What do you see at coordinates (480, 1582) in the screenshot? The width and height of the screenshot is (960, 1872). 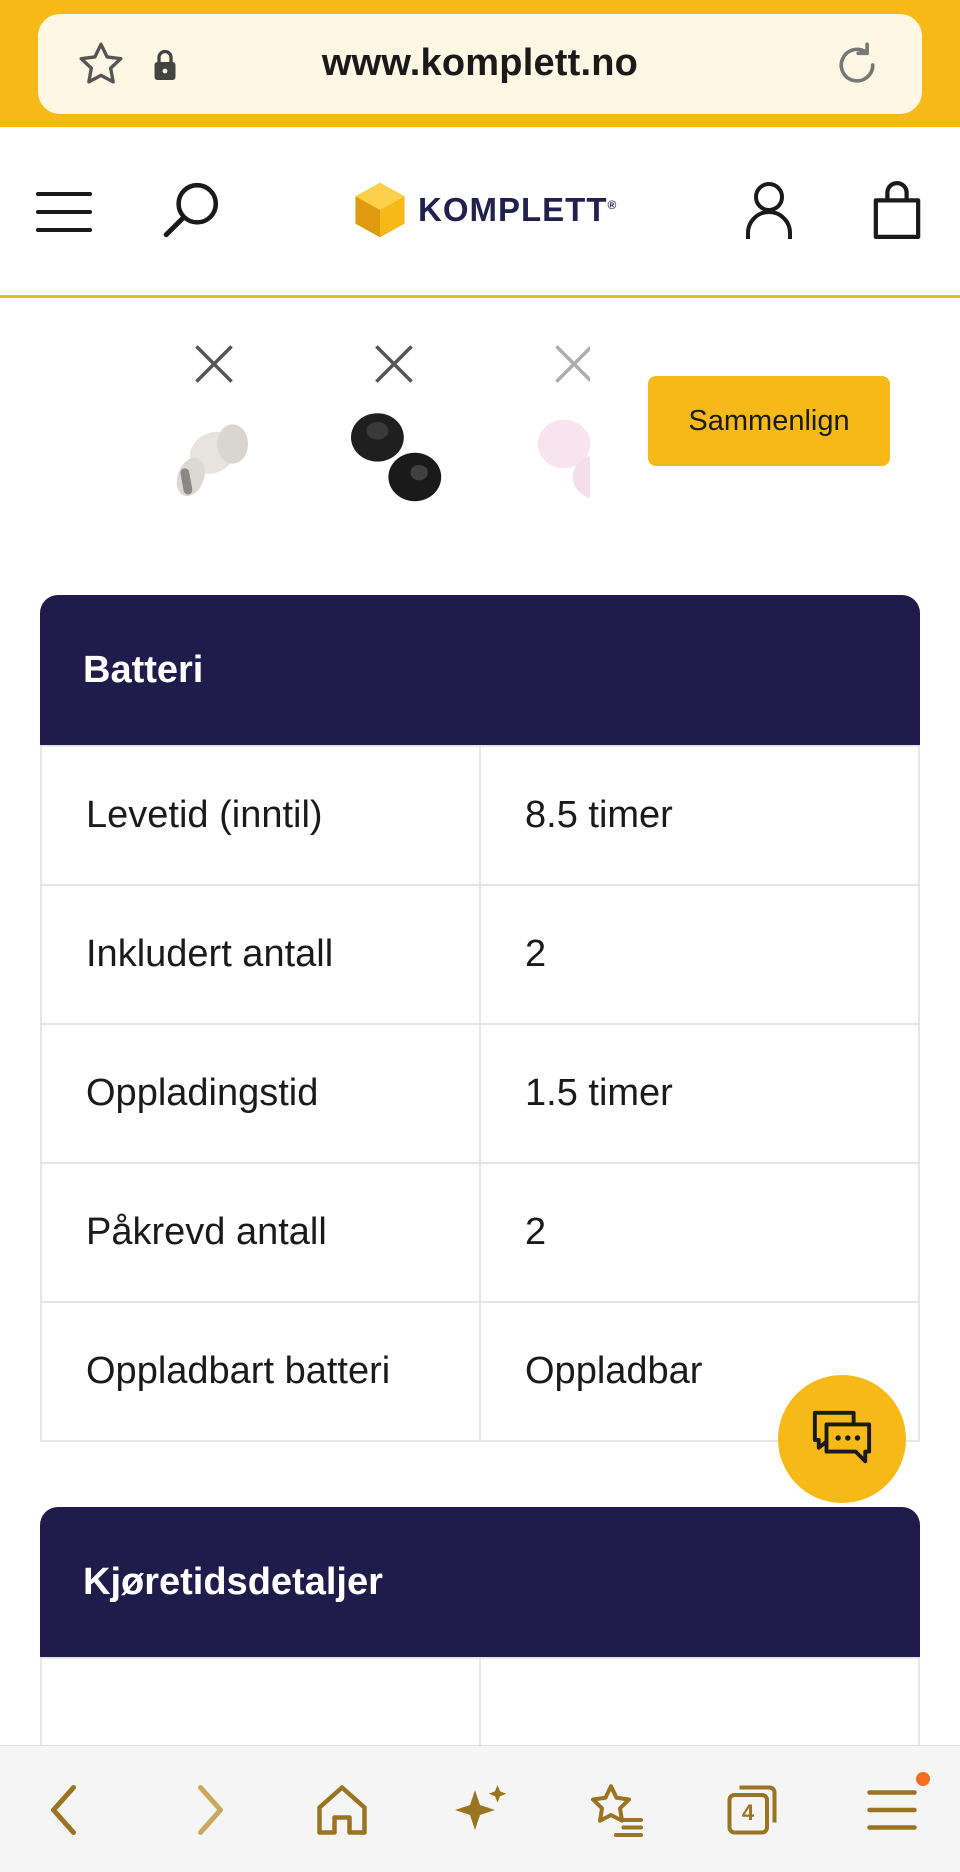 I see `section-title: Kjøretidsdetaljer` at bounding box center [480, 1582].